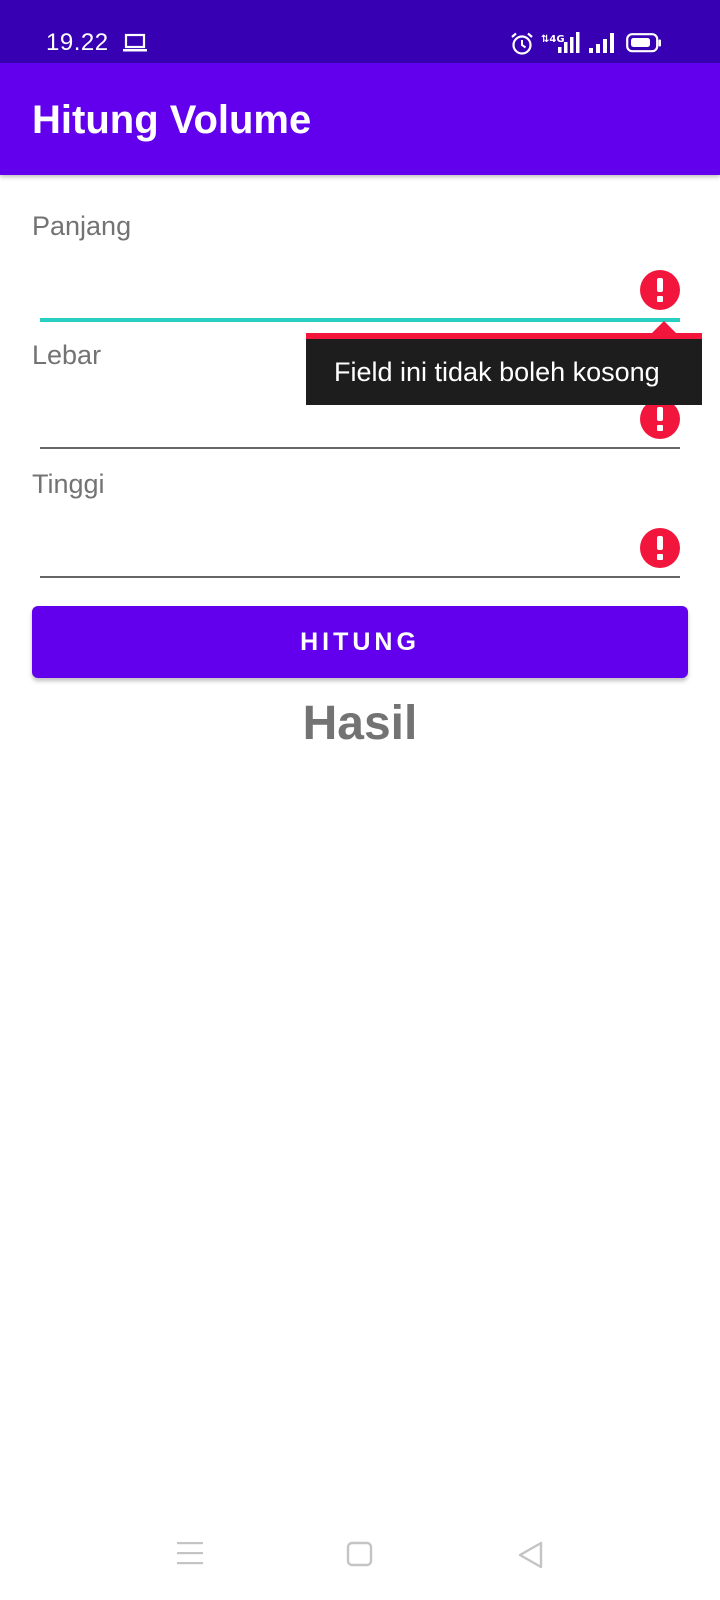  I want to click on tinggi-error-icon, so click(660, 548).